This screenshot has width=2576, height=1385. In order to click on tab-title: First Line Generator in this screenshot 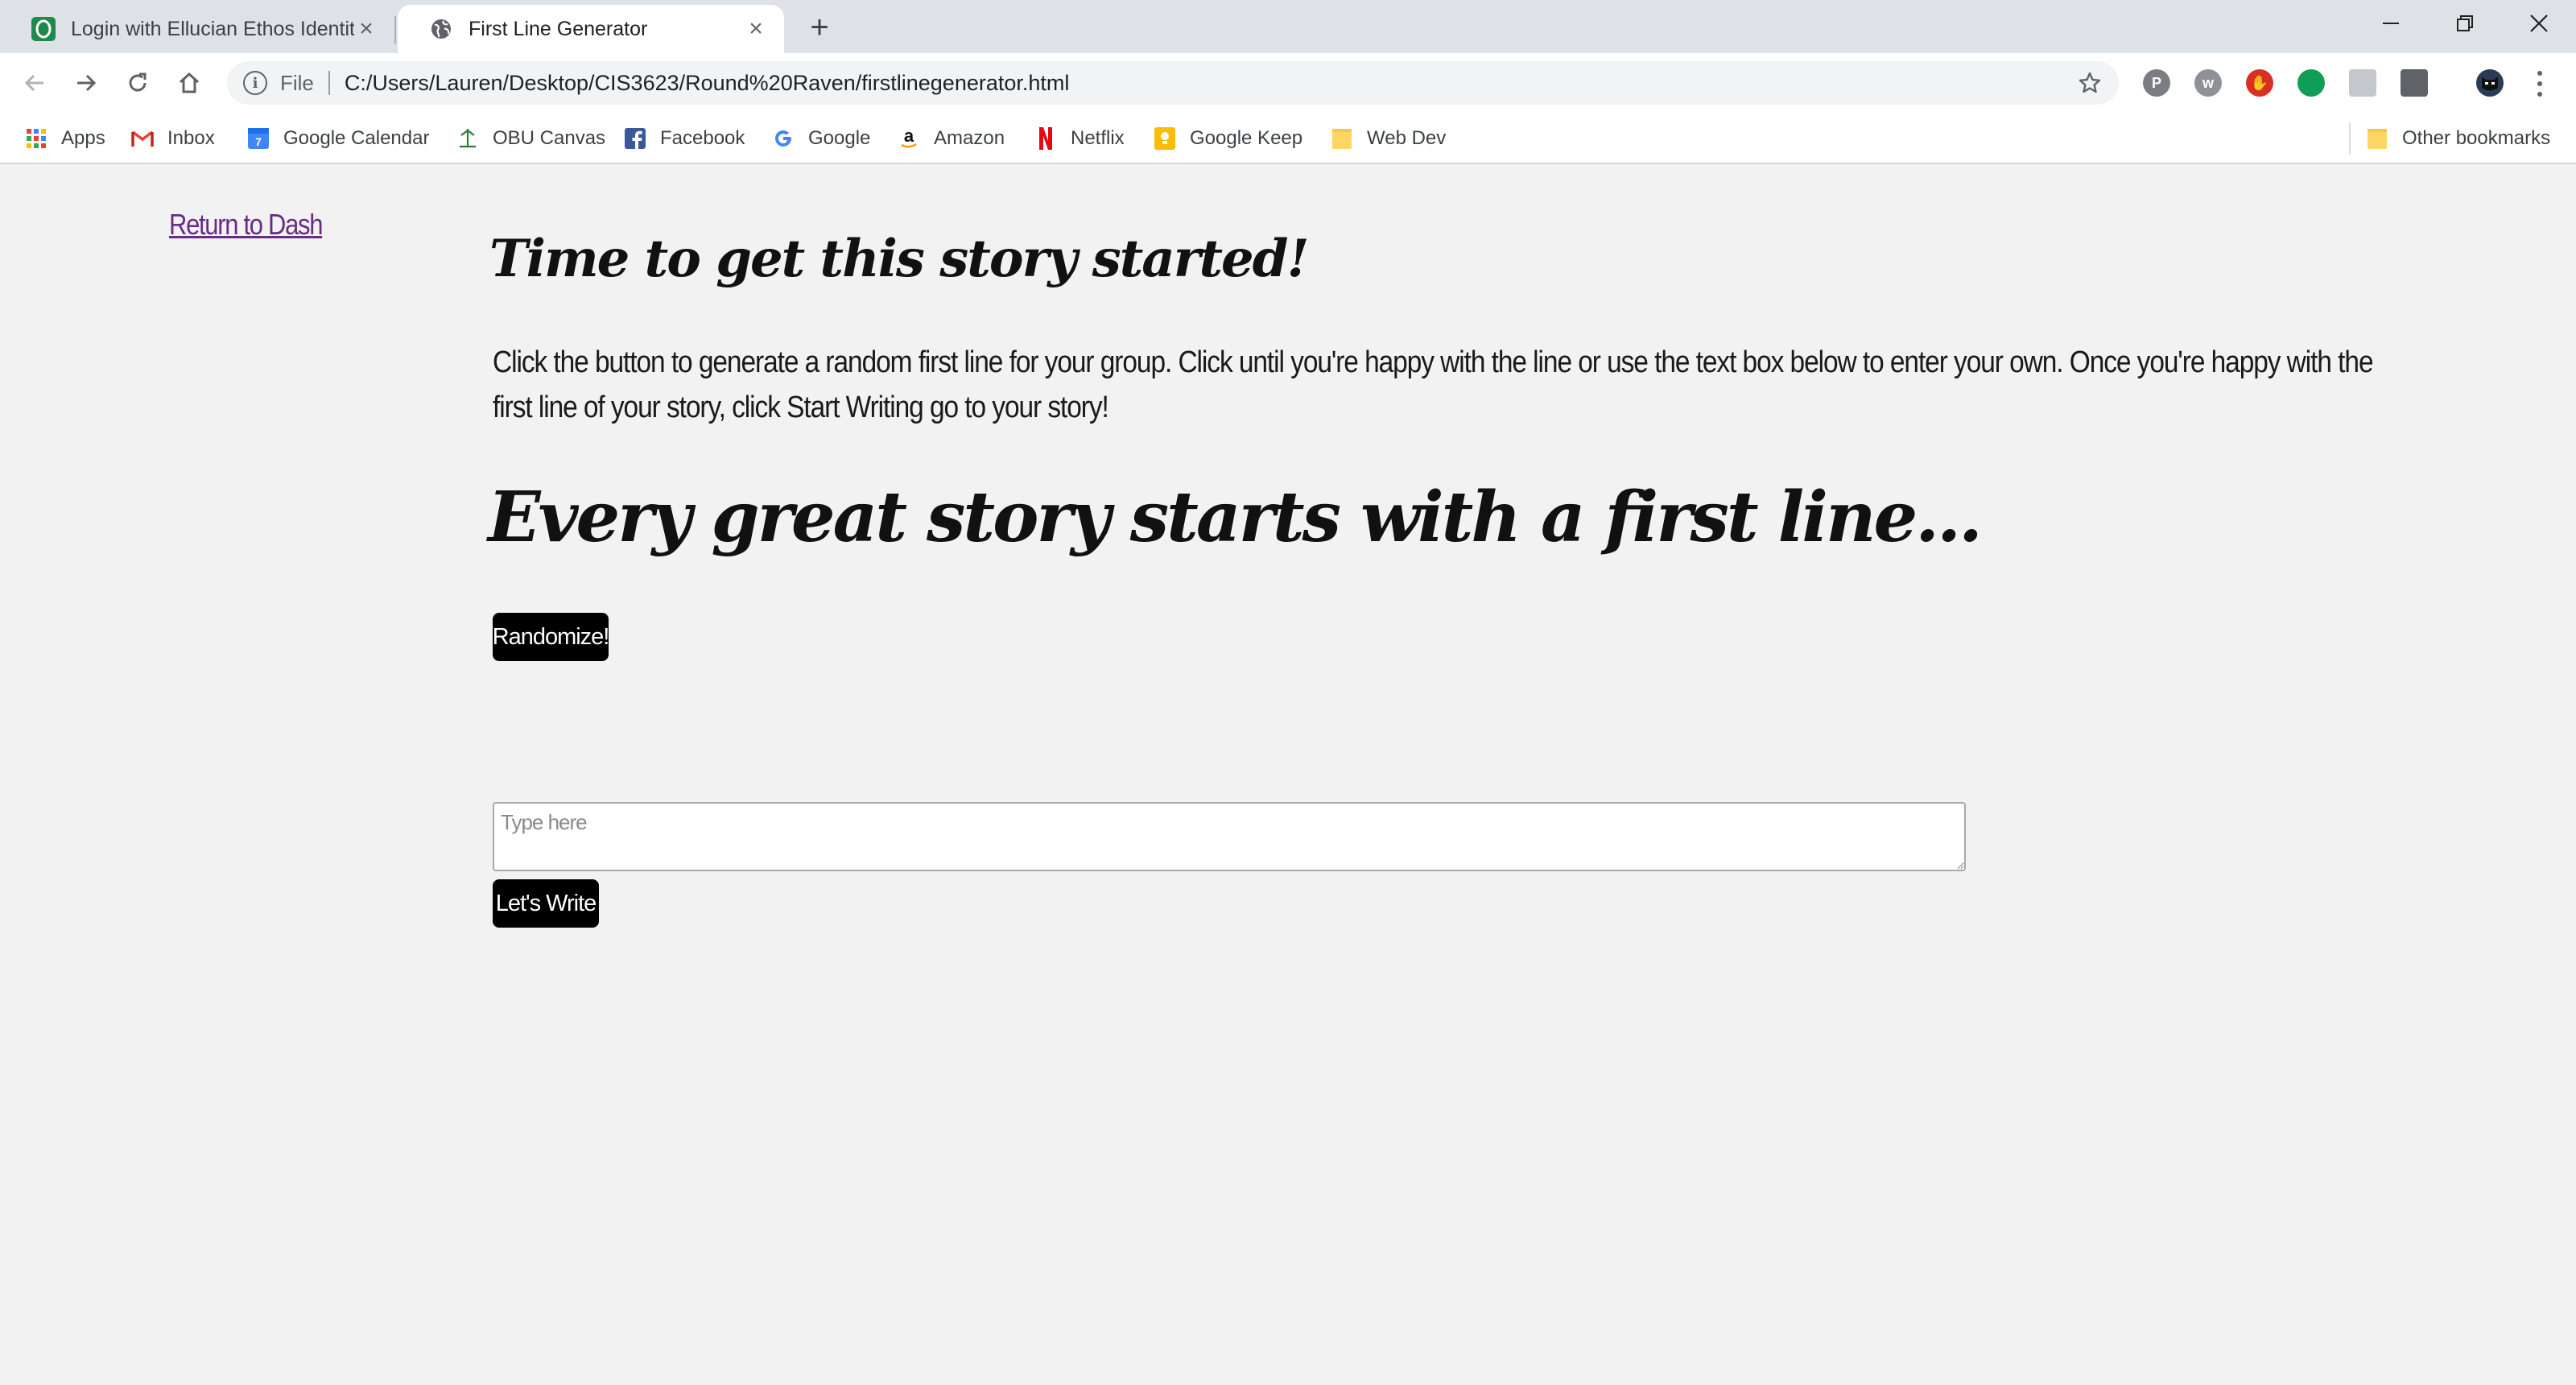, I will do `click(558, 29)`.